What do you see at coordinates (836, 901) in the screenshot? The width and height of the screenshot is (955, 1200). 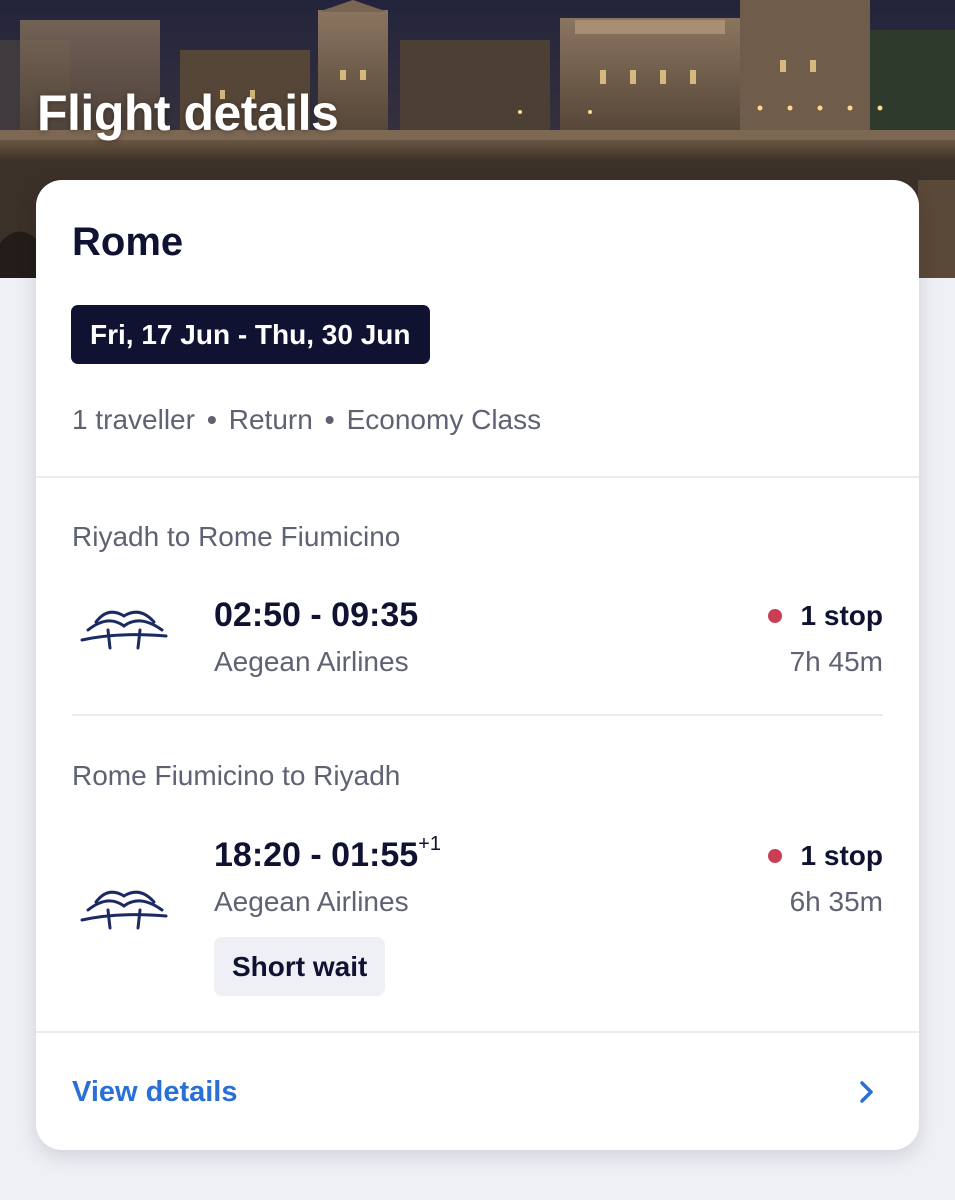 I see `leg-duration: 6h 35m` at bounding box center [836, 901].